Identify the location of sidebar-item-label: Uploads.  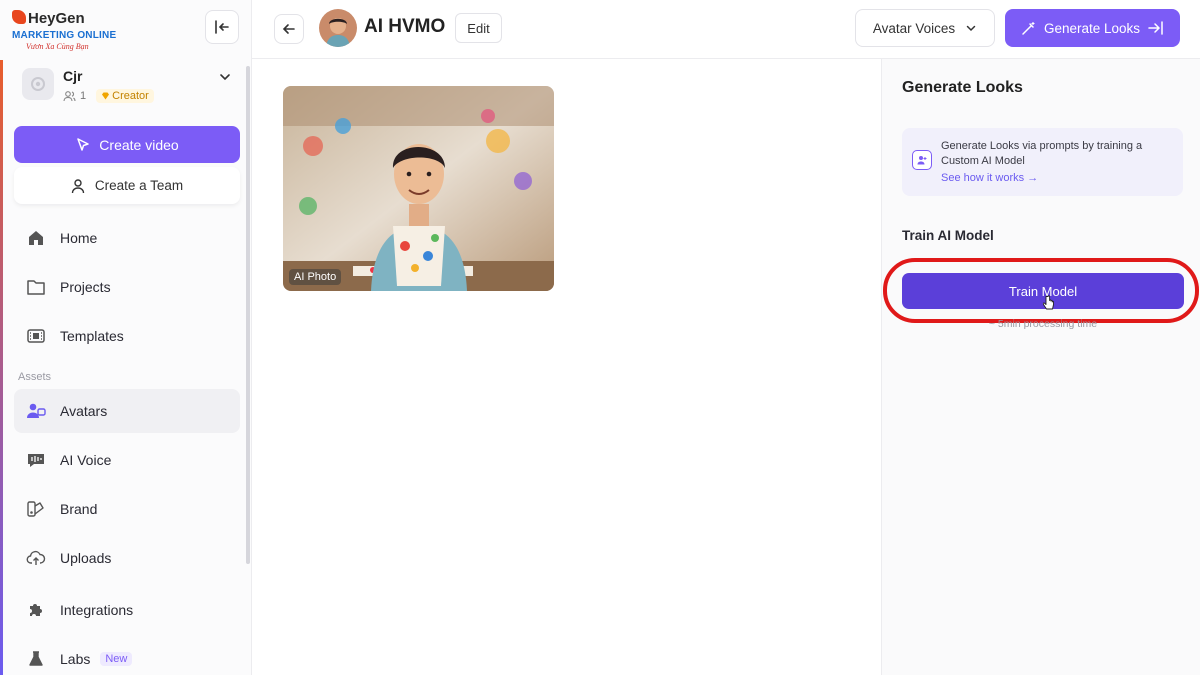
(86, 558).